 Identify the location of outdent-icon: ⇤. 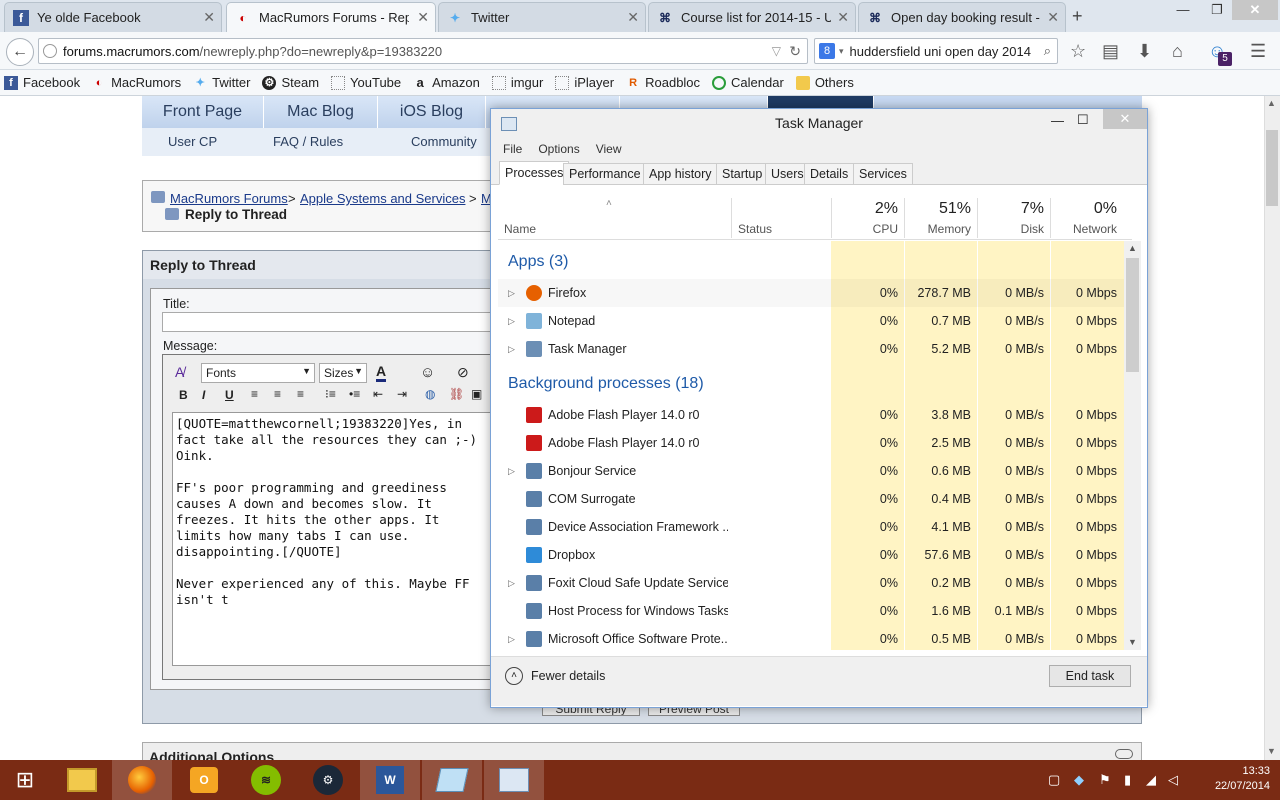
(378, 394).